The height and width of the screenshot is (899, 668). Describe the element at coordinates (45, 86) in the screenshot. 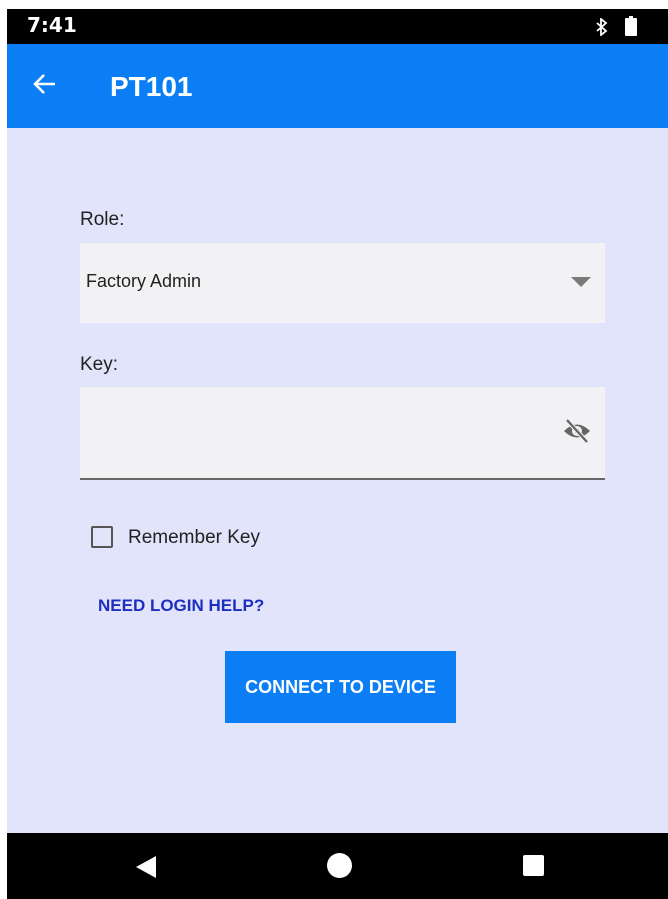

I see `arrow-left-icon` at that location.